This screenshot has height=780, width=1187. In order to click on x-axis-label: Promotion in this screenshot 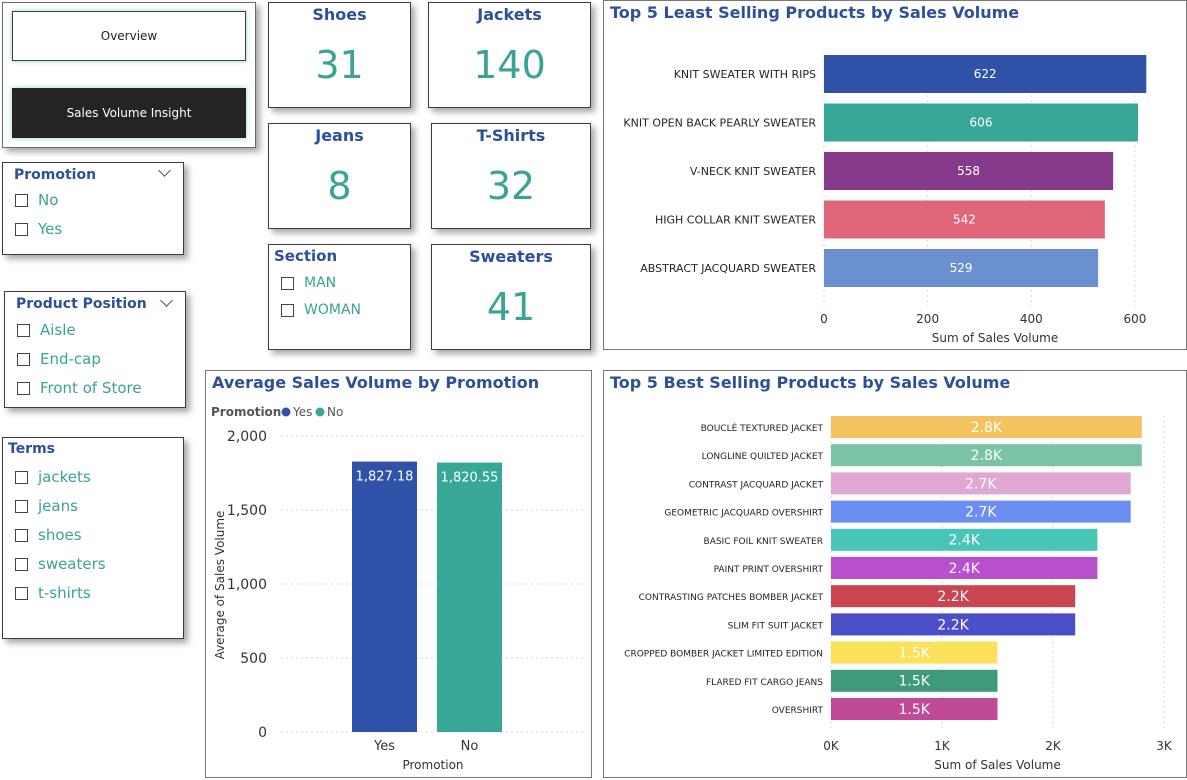, I will do `click(432, 765)`.